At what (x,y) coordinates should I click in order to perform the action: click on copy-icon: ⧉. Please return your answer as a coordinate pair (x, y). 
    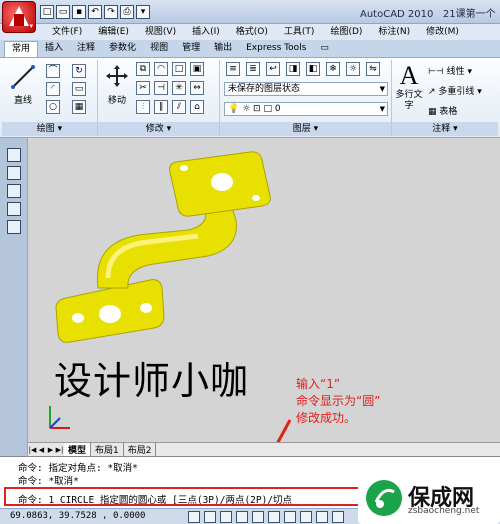
    Looking at the image, I should click on (143, 69).